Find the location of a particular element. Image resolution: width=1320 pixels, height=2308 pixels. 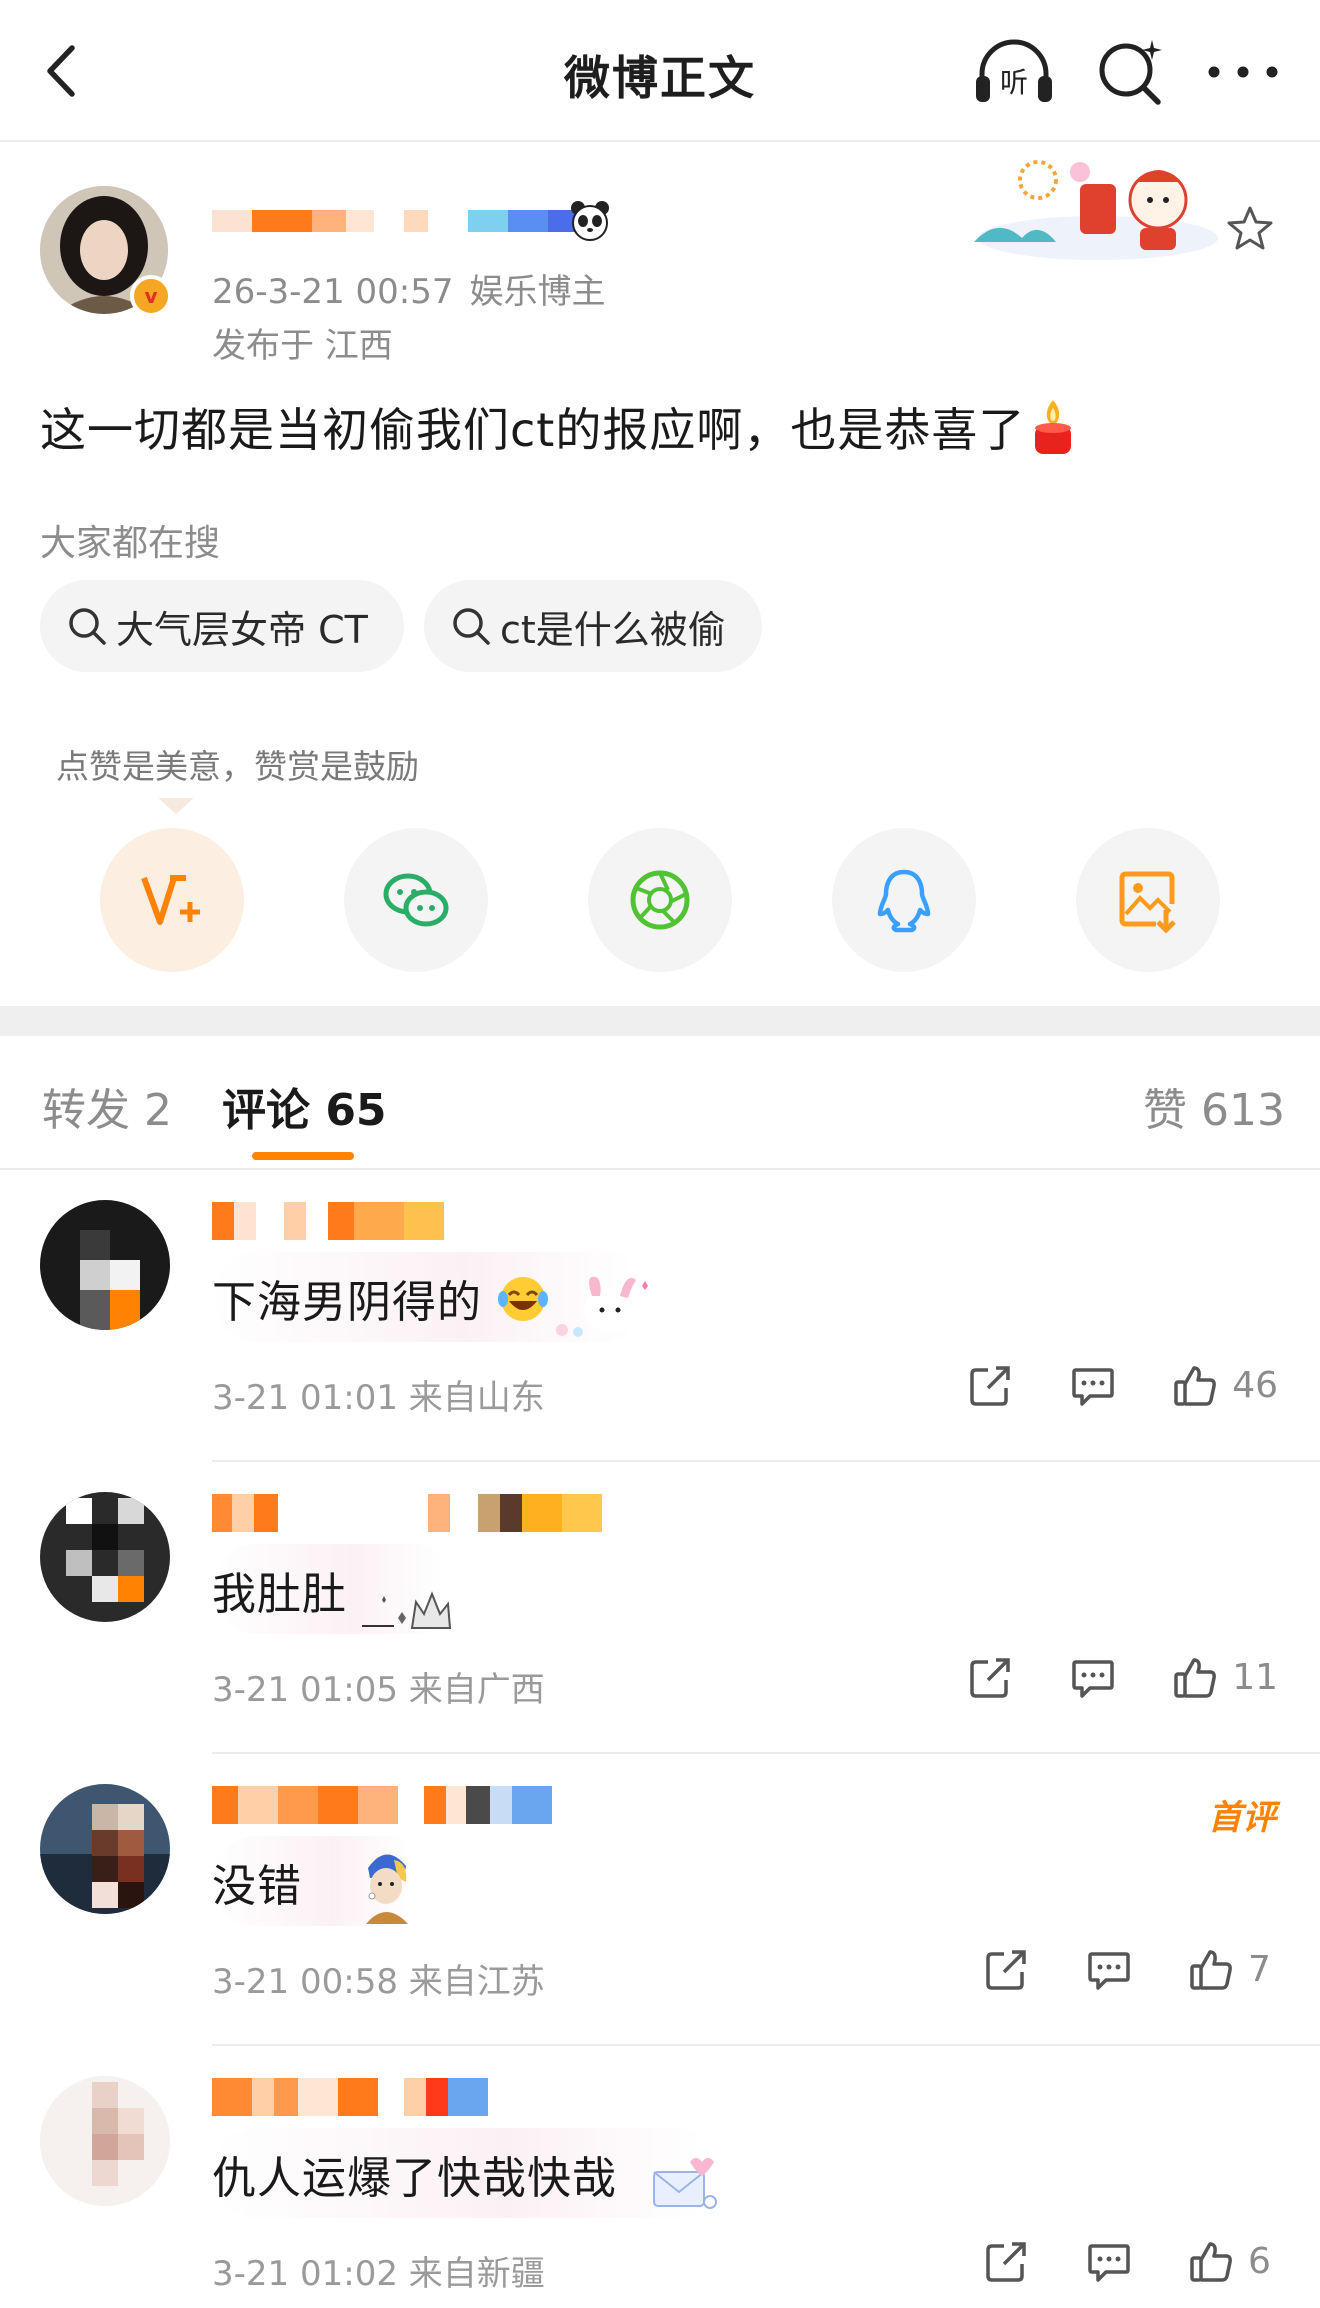

post-location: 发布于 江西 is located at coordinates (302, 346).